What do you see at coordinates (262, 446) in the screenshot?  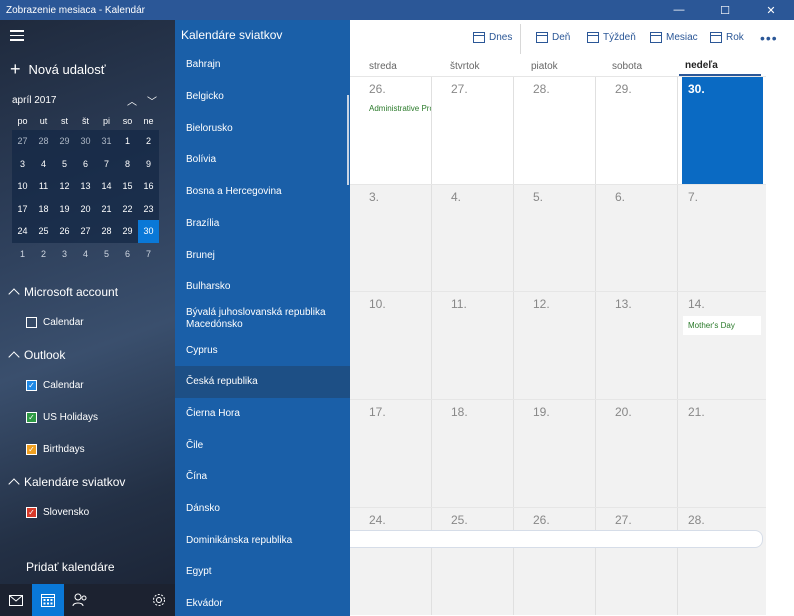 I see `country-item: Čile` at bounding box center [262, 446].